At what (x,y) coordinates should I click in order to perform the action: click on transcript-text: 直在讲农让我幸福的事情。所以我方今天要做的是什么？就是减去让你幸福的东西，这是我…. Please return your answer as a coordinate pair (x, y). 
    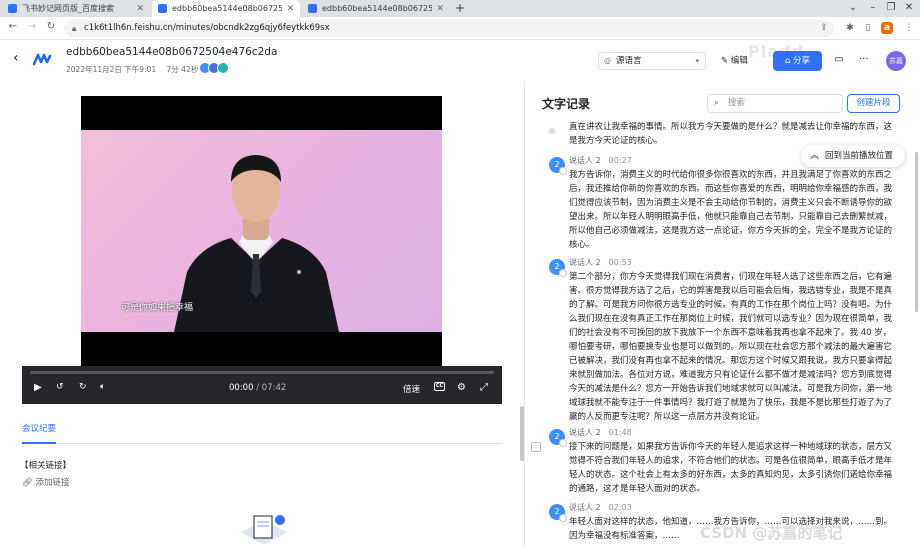
    Looking at the image, I should click on (724, 134).